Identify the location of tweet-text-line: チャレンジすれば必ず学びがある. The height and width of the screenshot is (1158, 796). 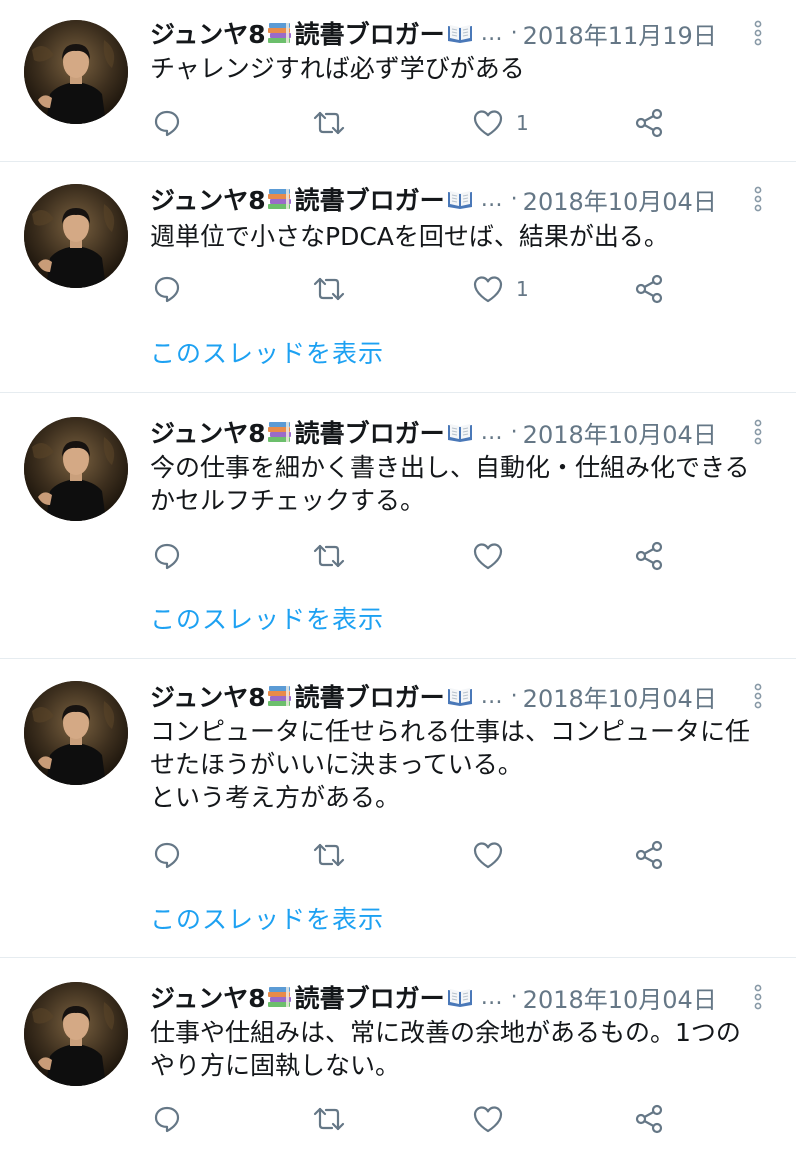
(337, 68).